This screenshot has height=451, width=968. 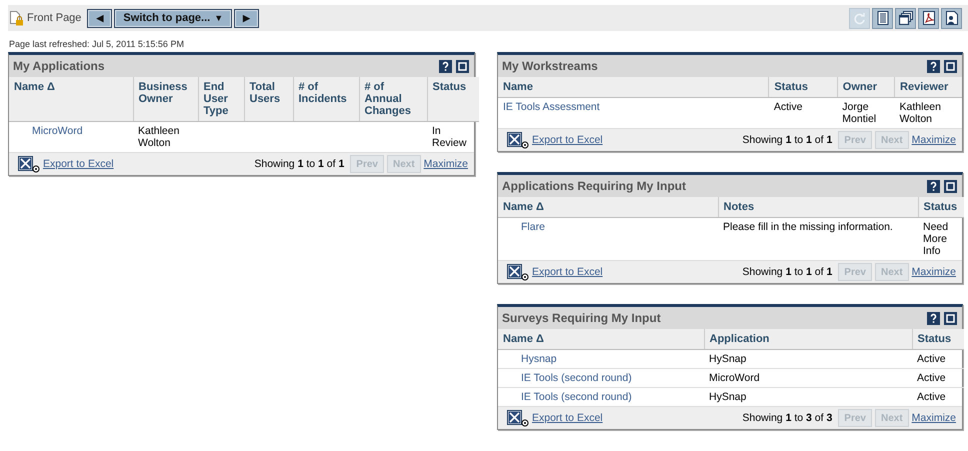 What do you see at coordinates (581, 318) in the screenshot?
I see `portlet-title: Surveys Requiring My Input` at bounding box center [581, 318].